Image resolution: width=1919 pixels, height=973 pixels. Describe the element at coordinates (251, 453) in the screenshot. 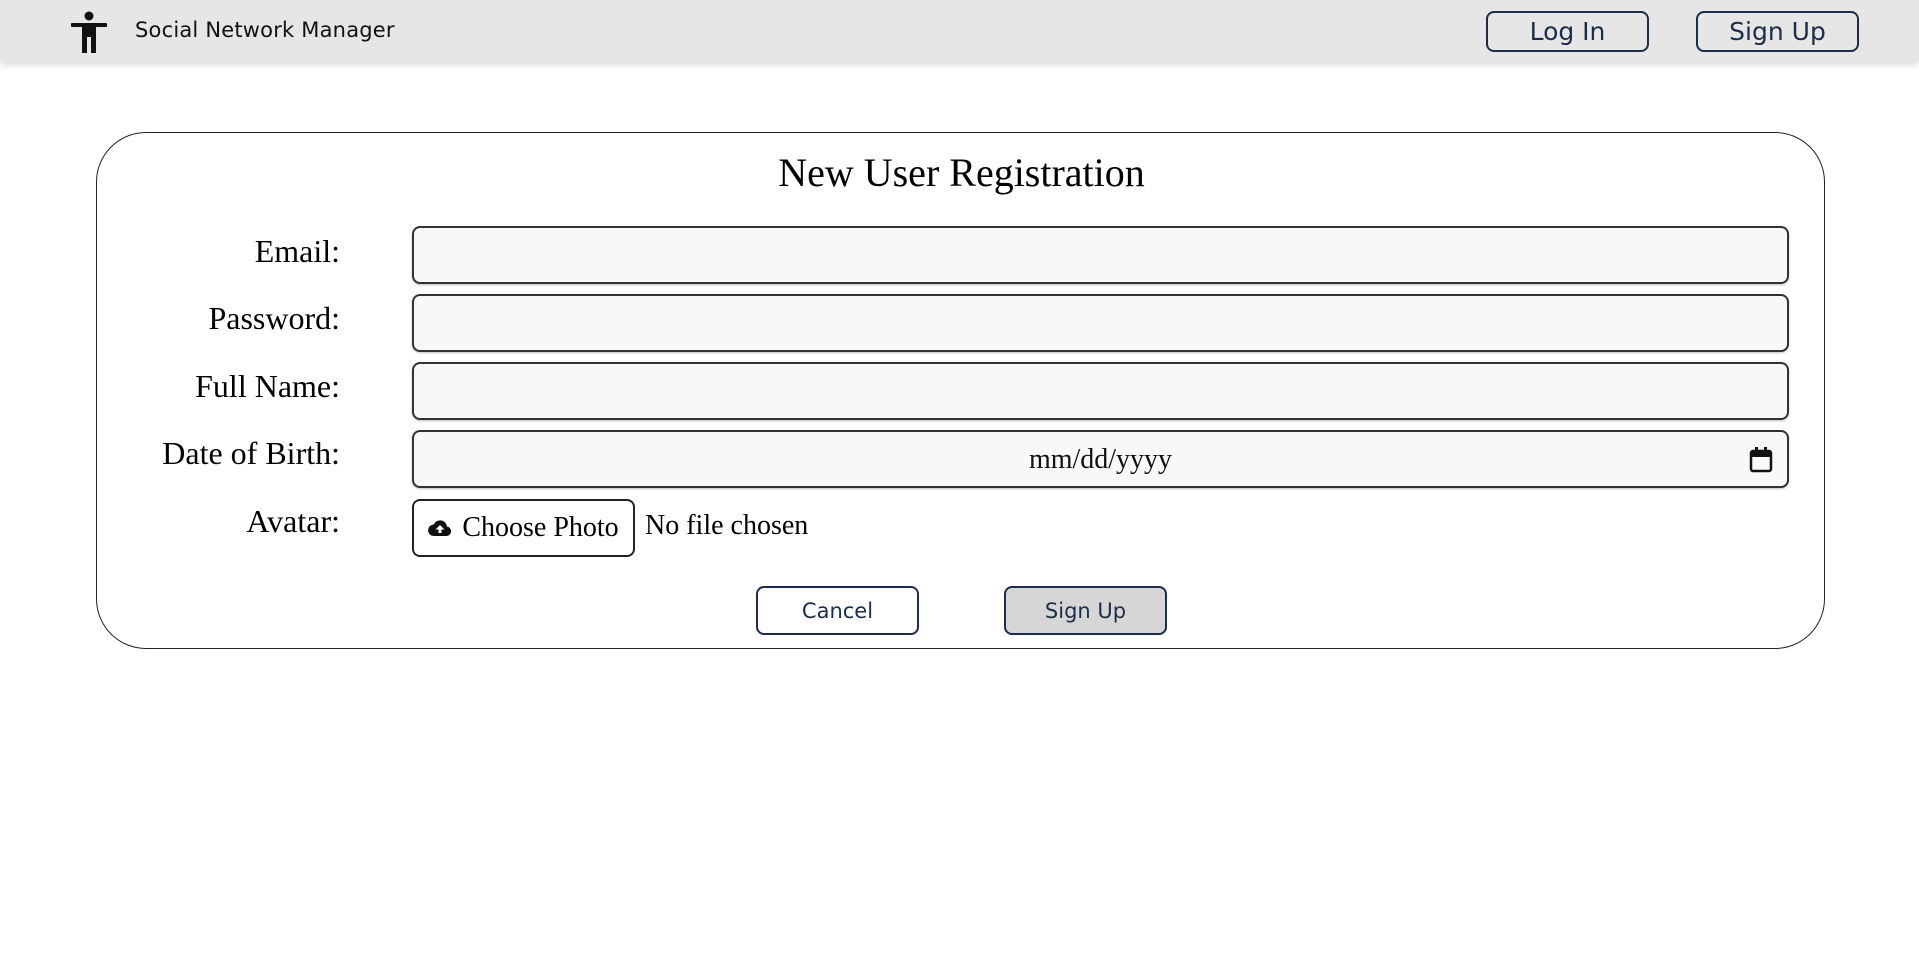

I see `dob-label: Date of Birth:` at that location.